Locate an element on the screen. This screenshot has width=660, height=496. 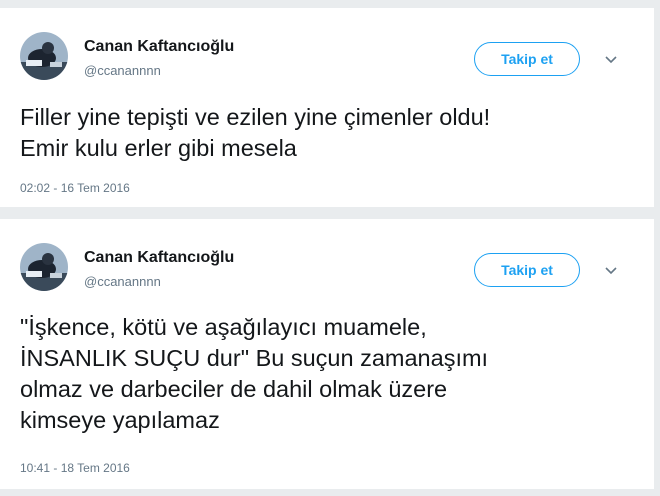
tweet-timestamp: 10:41 - 18 Tem 2016 is located at coordinates (75, 468).